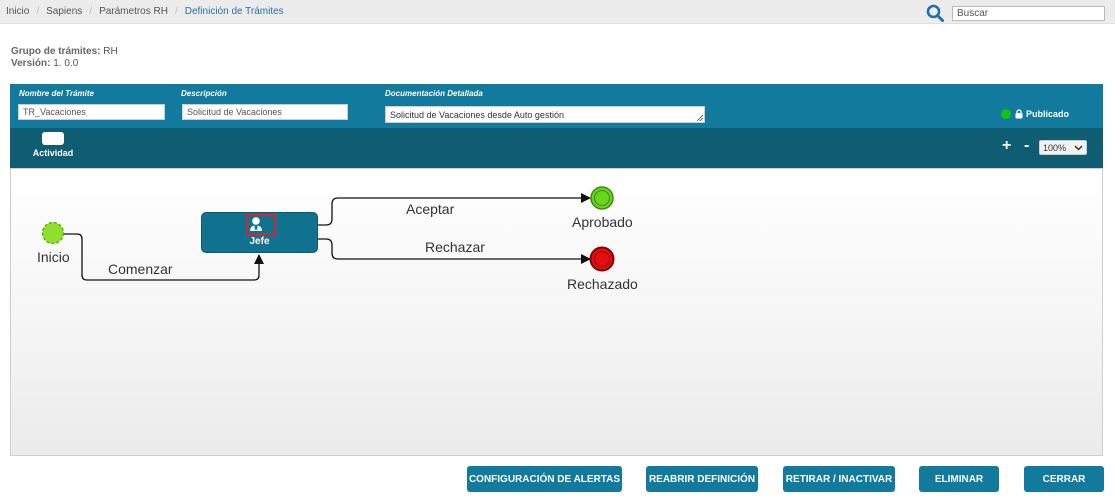 This screenshot has height=500, width=1115. I want to click on activity-shape-icon, so click(53, 138).